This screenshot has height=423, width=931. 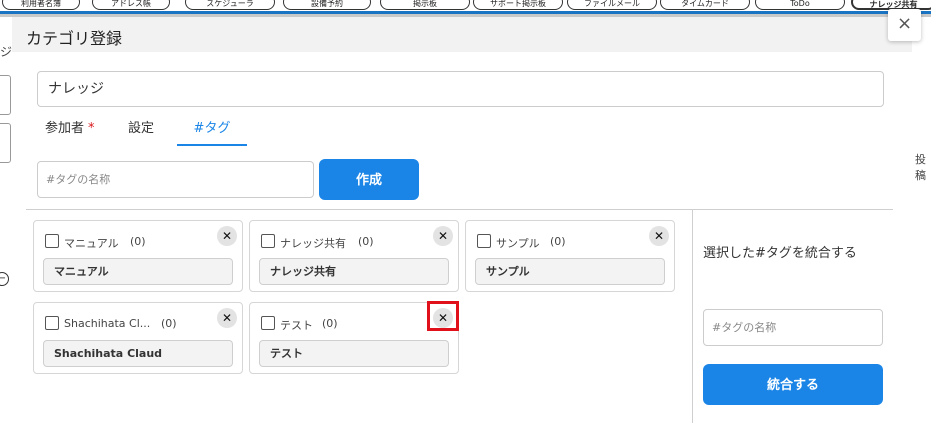 What do you see at coordinates (138, 353) in the screenshot?
I see `tag-name-field: Shachihata Claud` at bounding box center [138, 353].